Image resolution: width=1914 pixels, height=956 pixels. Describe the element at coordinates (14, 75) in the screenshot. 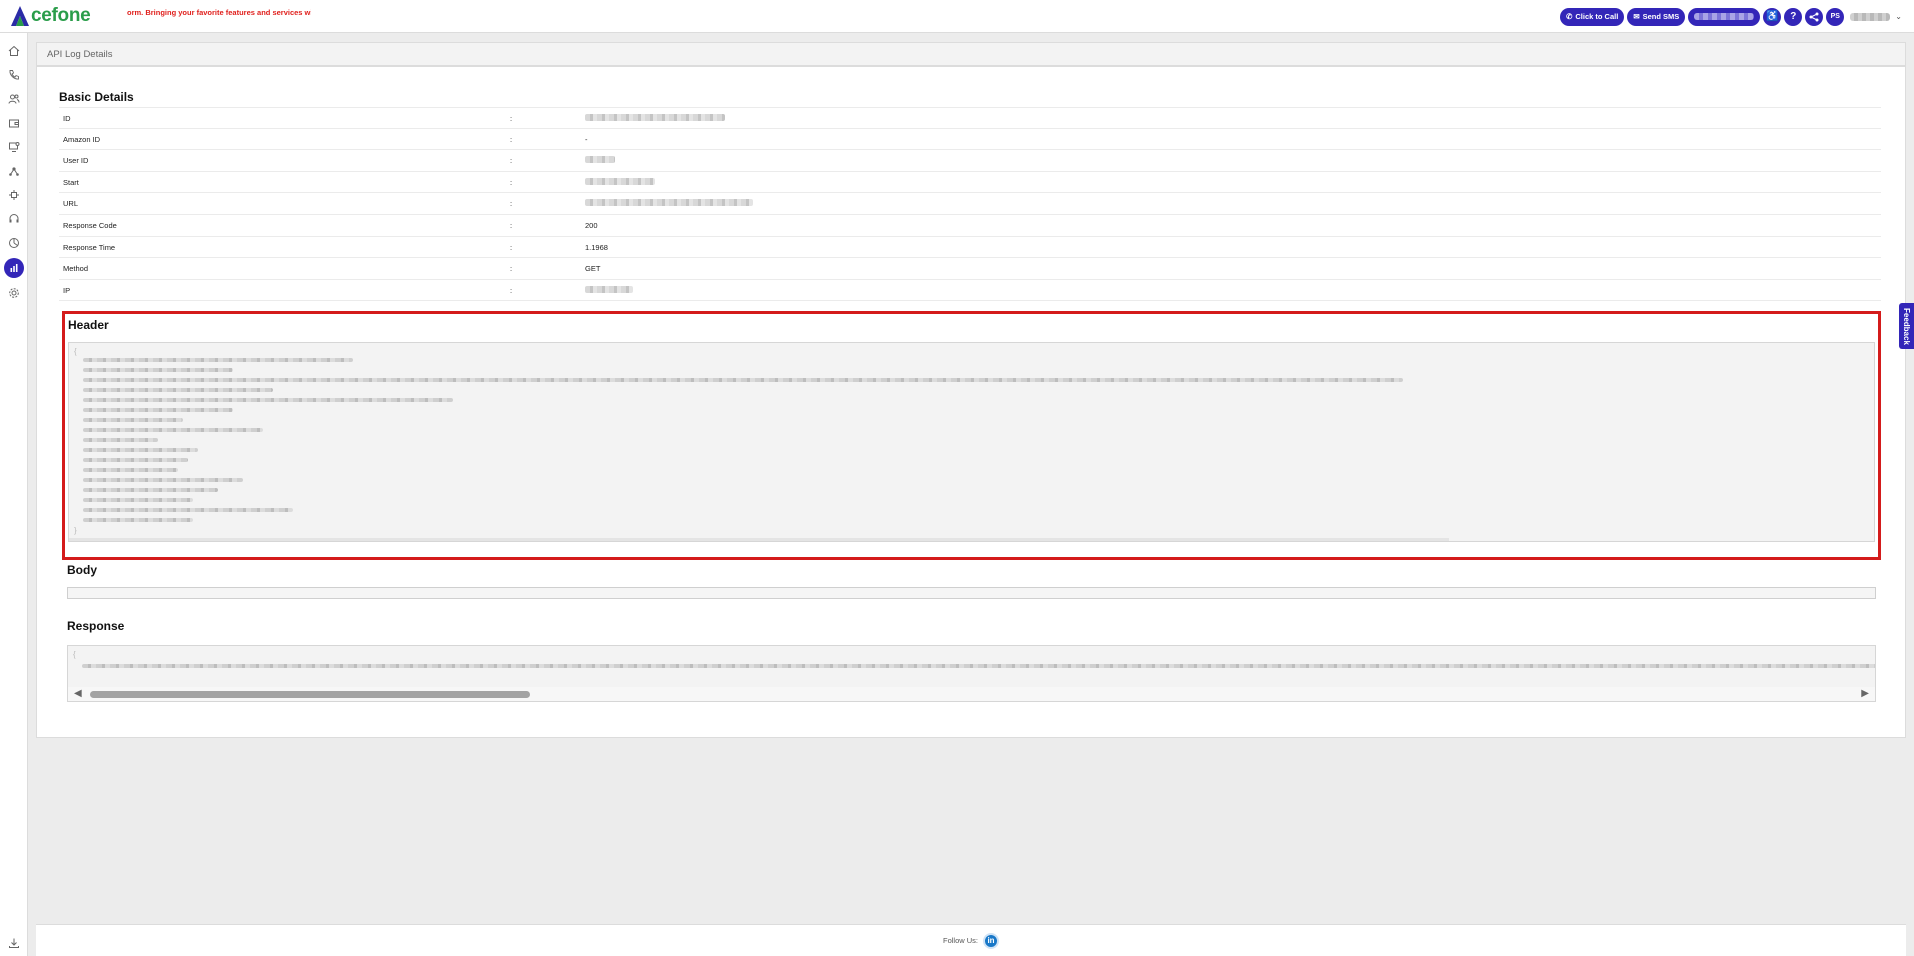

I see `phone-icon` at that location.